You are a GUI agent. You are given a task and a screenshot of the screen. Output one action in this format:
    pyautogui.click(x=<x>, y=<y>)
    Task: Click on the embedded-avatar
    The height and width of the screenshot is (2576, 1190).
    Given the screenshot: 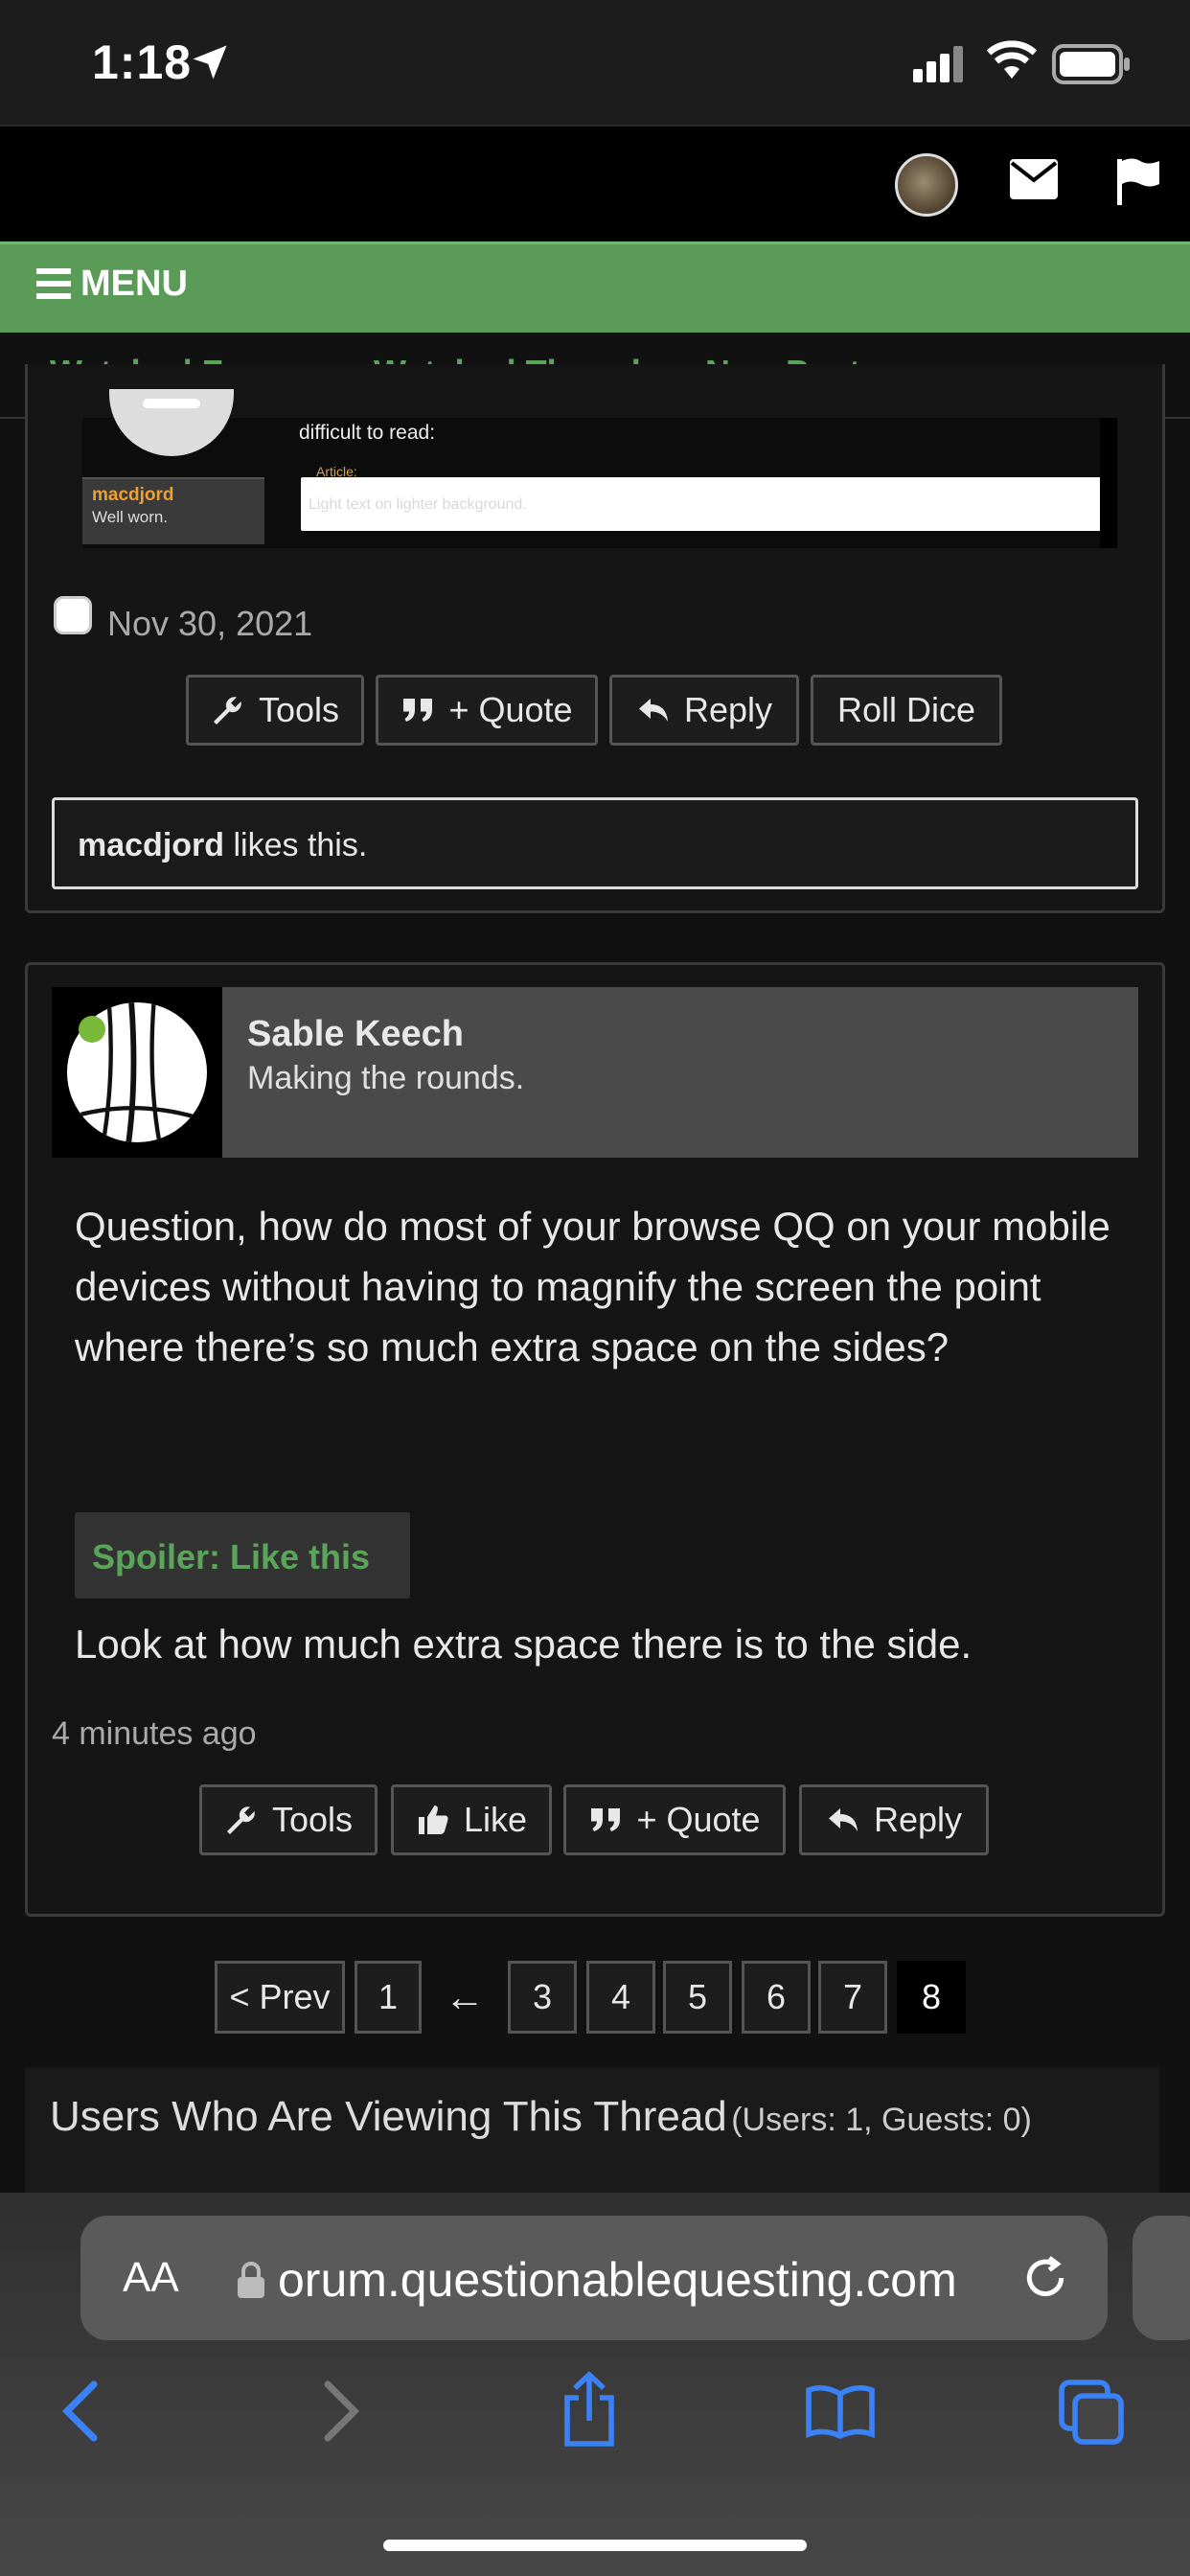 What is the action you would take?
    pyautogui.click(x=171, y=422)
    